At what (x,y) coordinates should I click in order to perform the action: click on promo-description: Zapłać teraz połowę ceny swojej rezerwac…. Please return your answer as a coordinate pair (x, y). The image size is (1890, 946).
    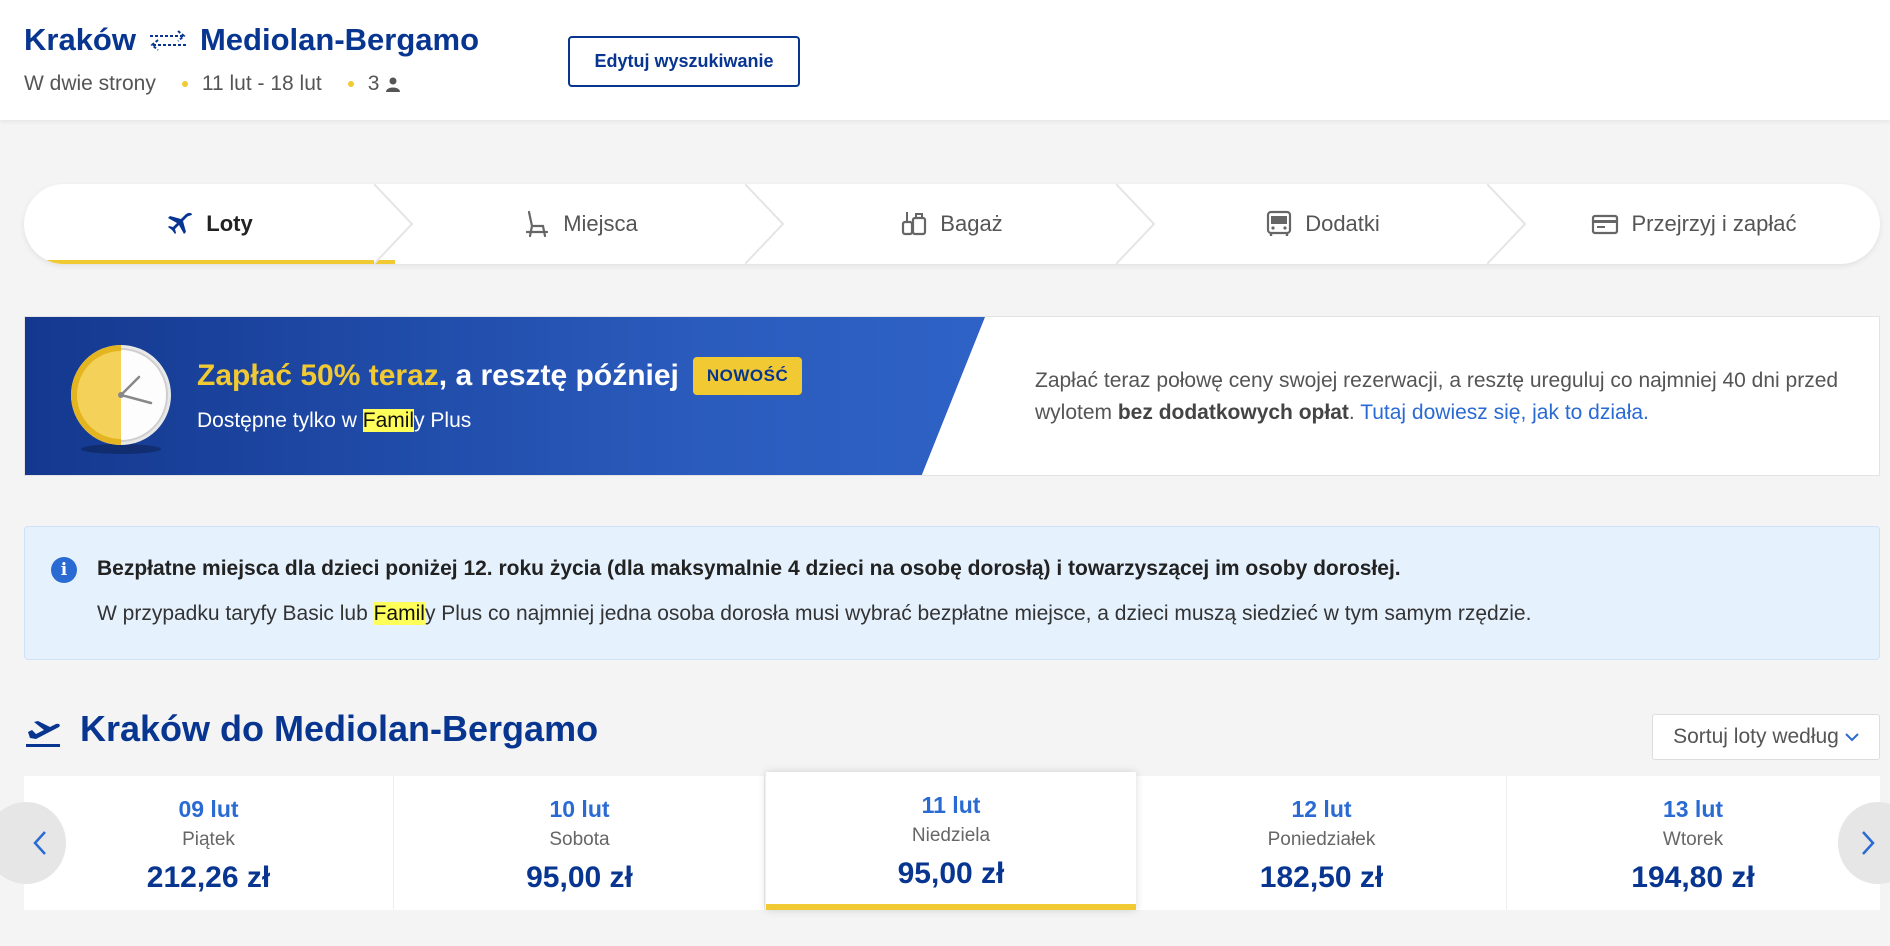
    Looking at the image, I should click on (1445, 397).